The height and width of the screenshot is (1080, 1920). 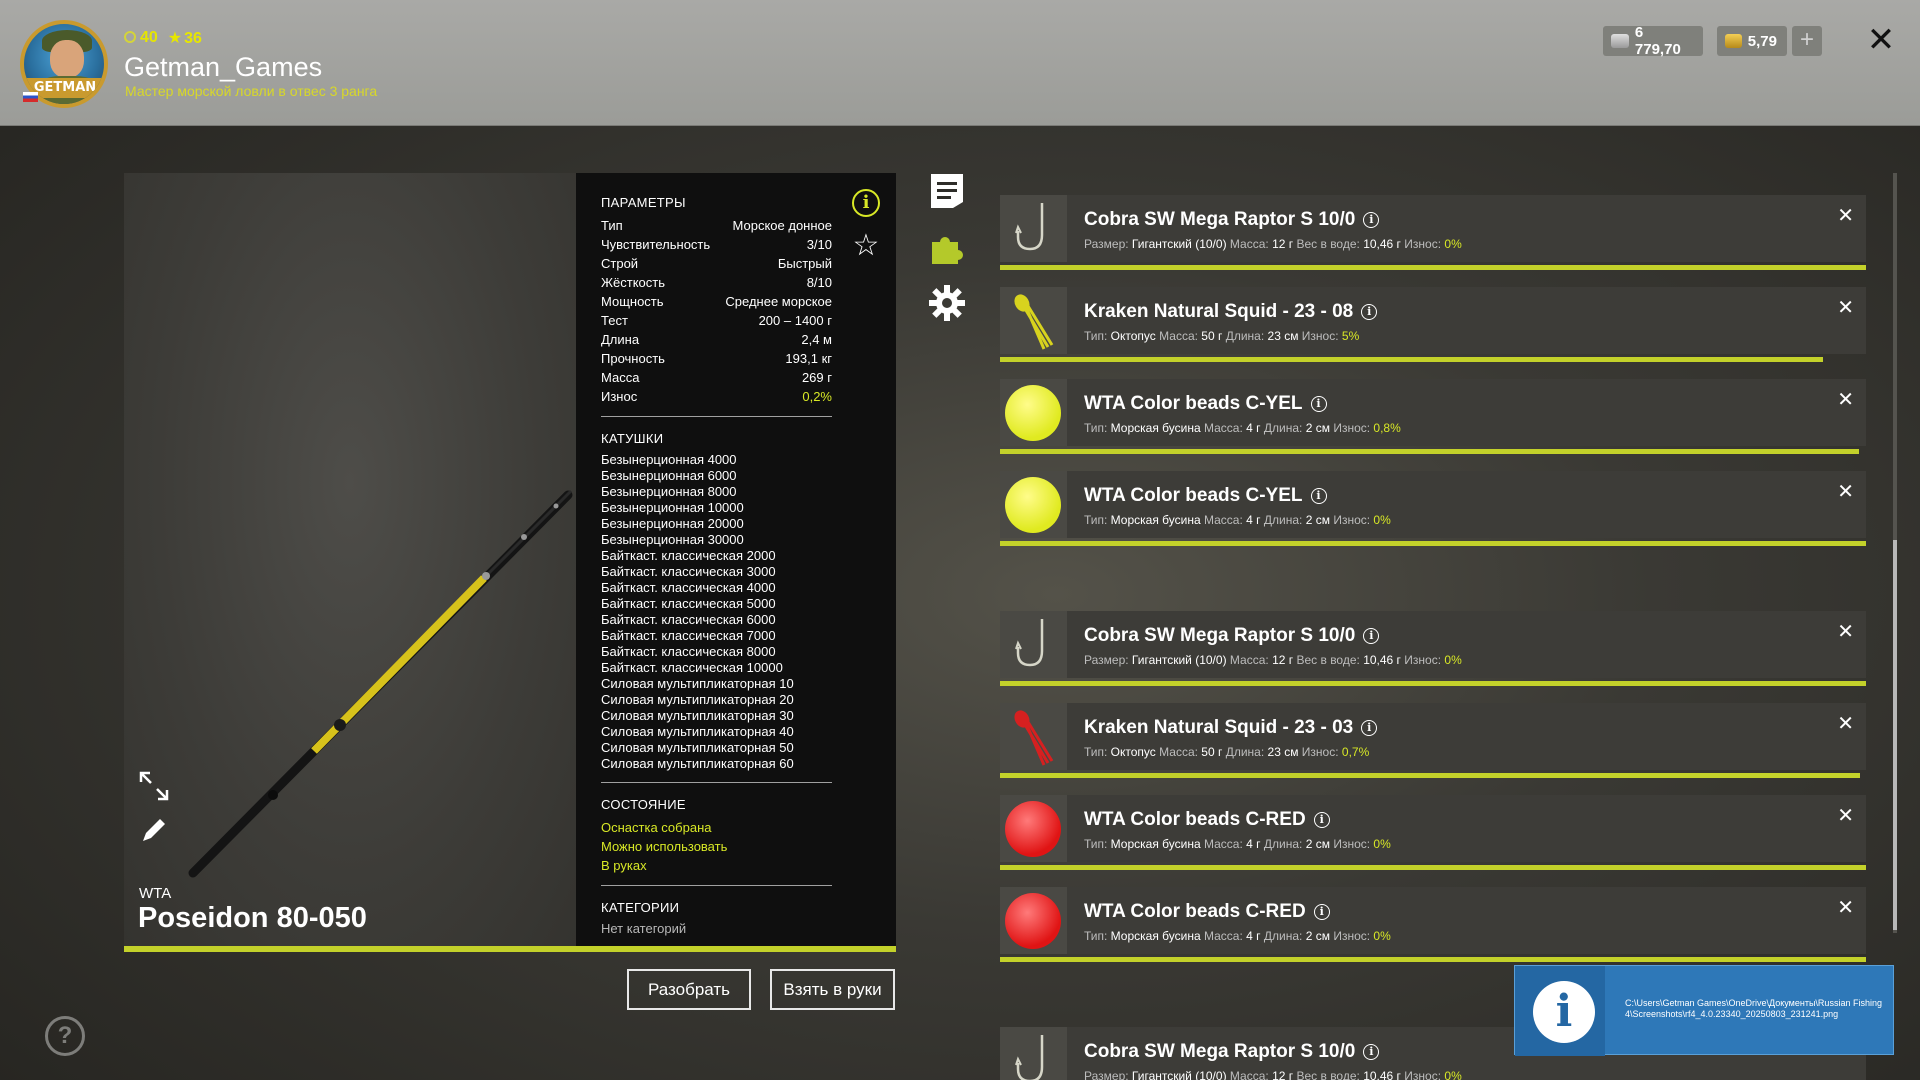 I want to click on silver-value: 6 779,70, so click(x=1657, y=41).